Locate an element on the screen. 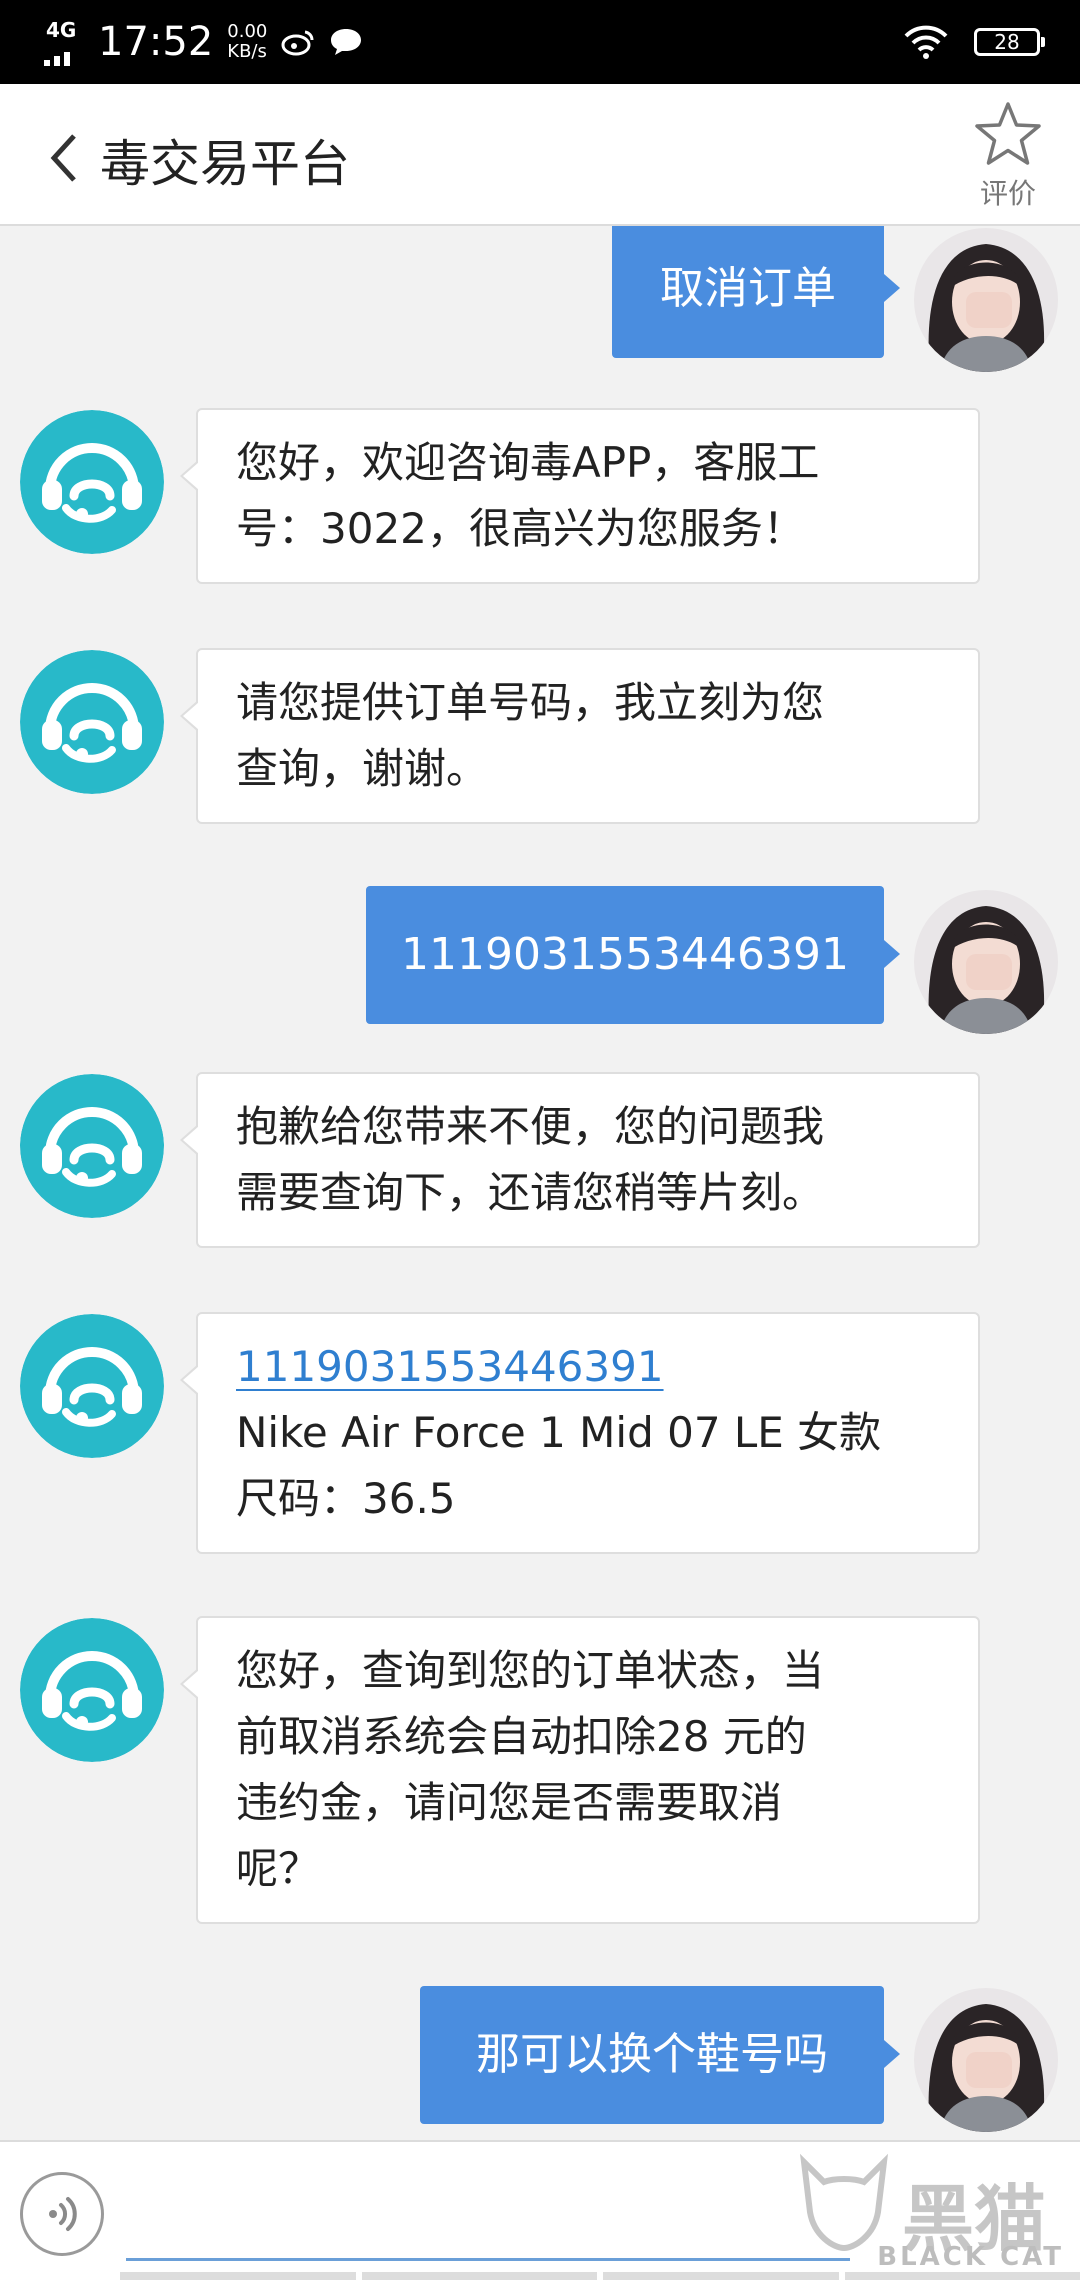 The width and height of the screenshot is (1080, 2280). star-icon is located at coordinates (1008, 133).